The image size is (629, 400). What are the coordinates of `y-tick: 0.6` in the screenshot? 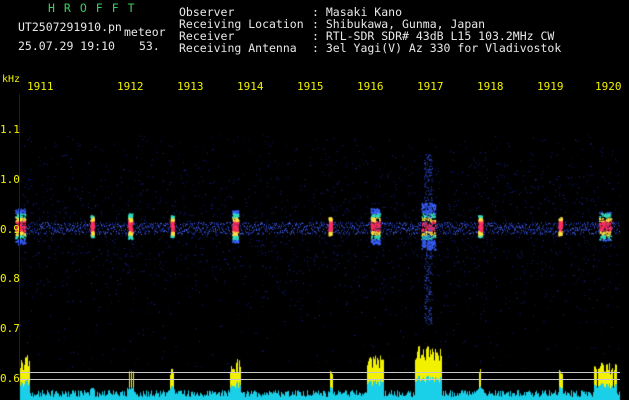 It's located at (10, 378).